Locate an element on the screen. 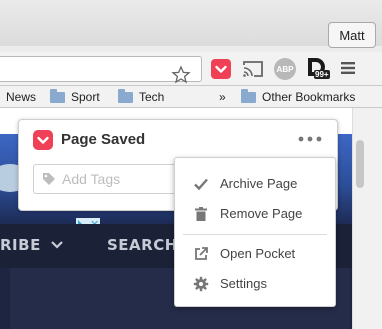 This screenshot has width=382, height=329. cast-icon is located at coordinates (253, 69).